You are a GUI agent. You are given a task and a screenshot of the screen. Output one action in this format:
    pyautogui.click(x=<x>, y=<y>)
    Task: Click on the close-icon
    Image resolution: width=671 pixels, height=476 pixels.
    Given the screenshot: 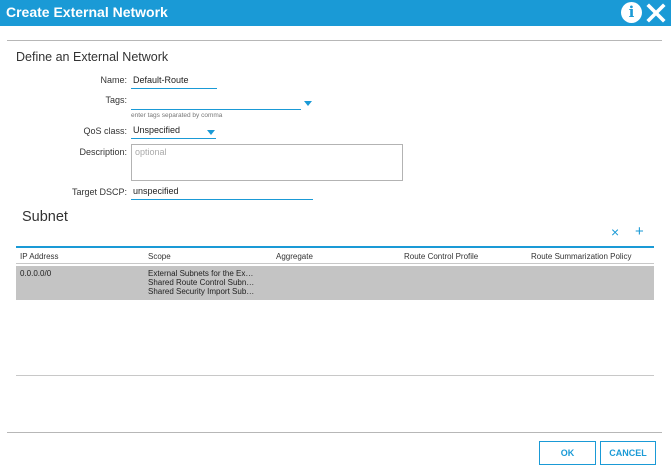 What is the action you would take?
    pyautogui.click(x=656, y=13)
    